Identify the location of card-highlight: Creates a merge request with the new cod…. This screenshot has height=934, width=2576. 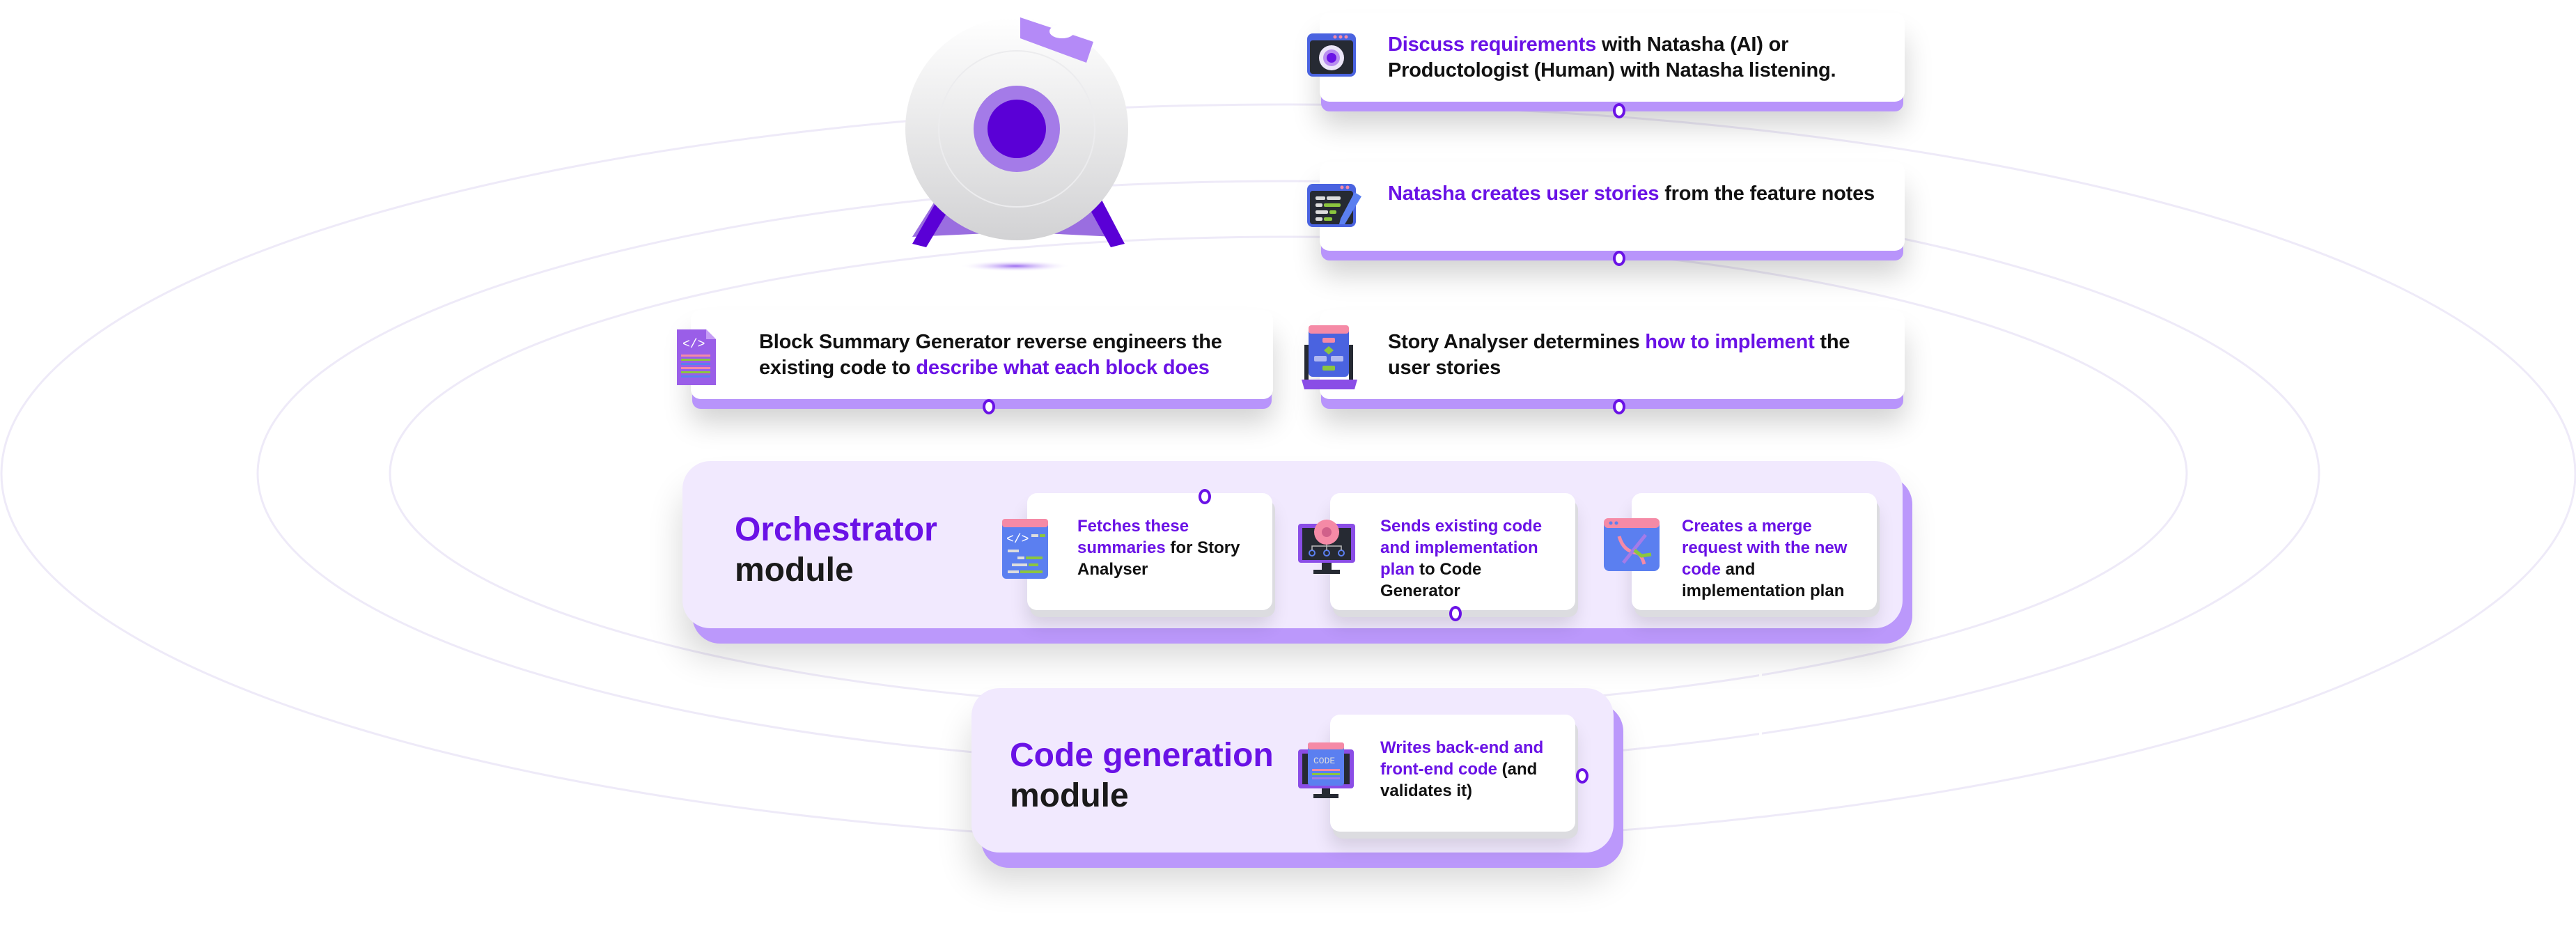
(1765, 548).